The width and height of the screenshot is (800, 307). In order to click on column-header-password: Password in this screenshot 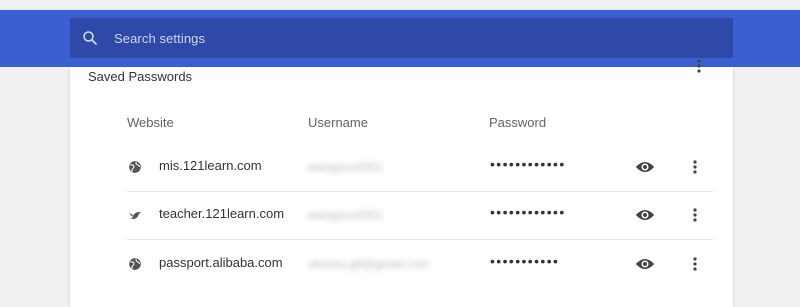, I will do `click(518, 122)`.